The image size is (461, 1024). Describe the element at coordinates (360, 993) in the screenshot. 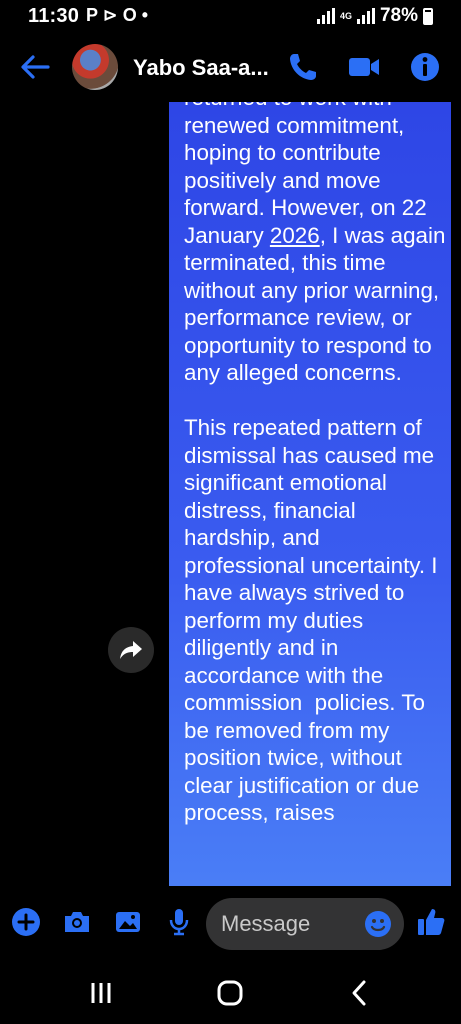

I see `back-nav-icon` at that location.